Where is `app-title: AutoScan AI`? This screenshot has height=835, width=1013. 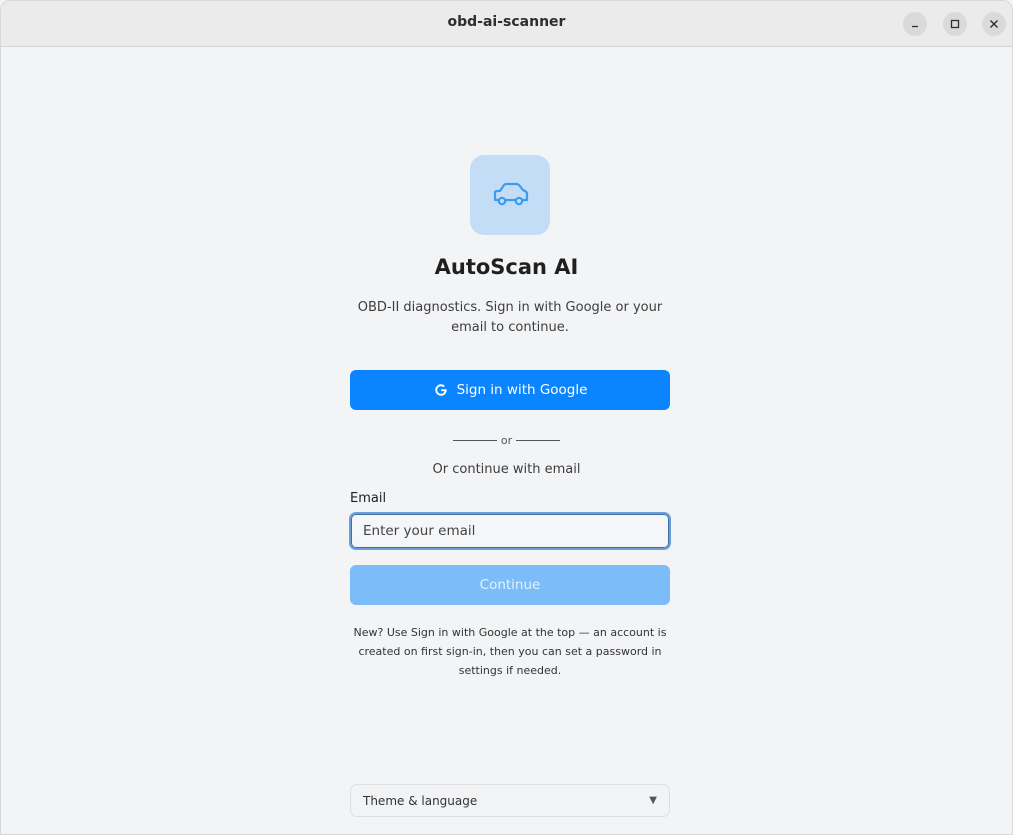 app-title: AutoScan AI is located at coordinates (506, 267).